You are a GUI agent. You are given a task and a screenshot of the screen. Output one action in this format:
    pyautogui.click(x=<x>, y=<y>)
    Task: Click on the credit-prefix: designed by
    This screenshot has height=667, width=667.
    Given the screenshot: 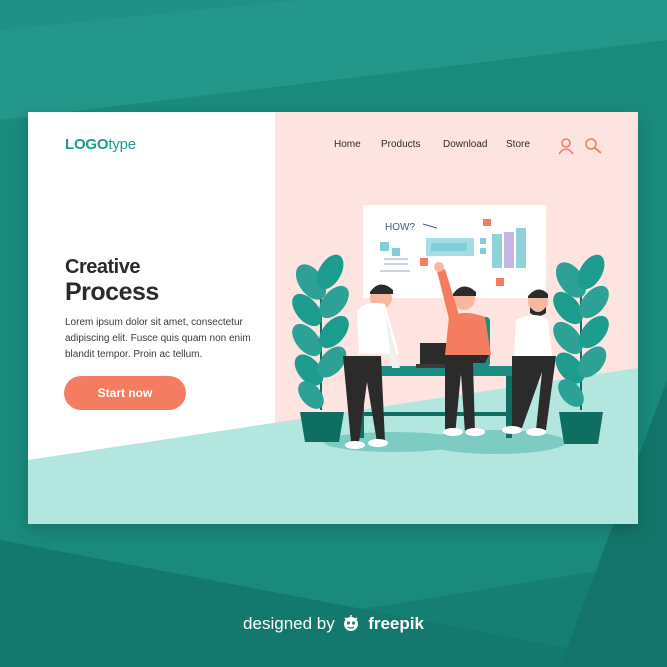 What is the action you would take?
    pyautogui.click(x=289, y=623)
    